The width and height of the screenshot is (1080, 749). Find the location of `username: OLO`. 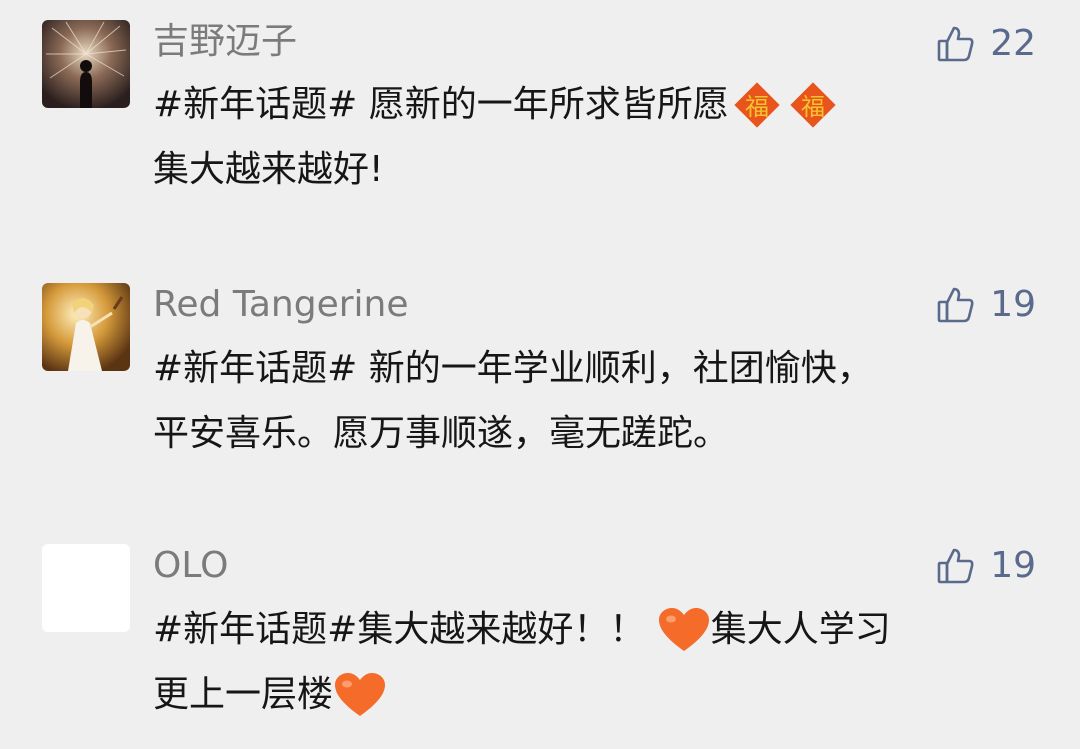

username: OLO is located at coordinates (190, 566).